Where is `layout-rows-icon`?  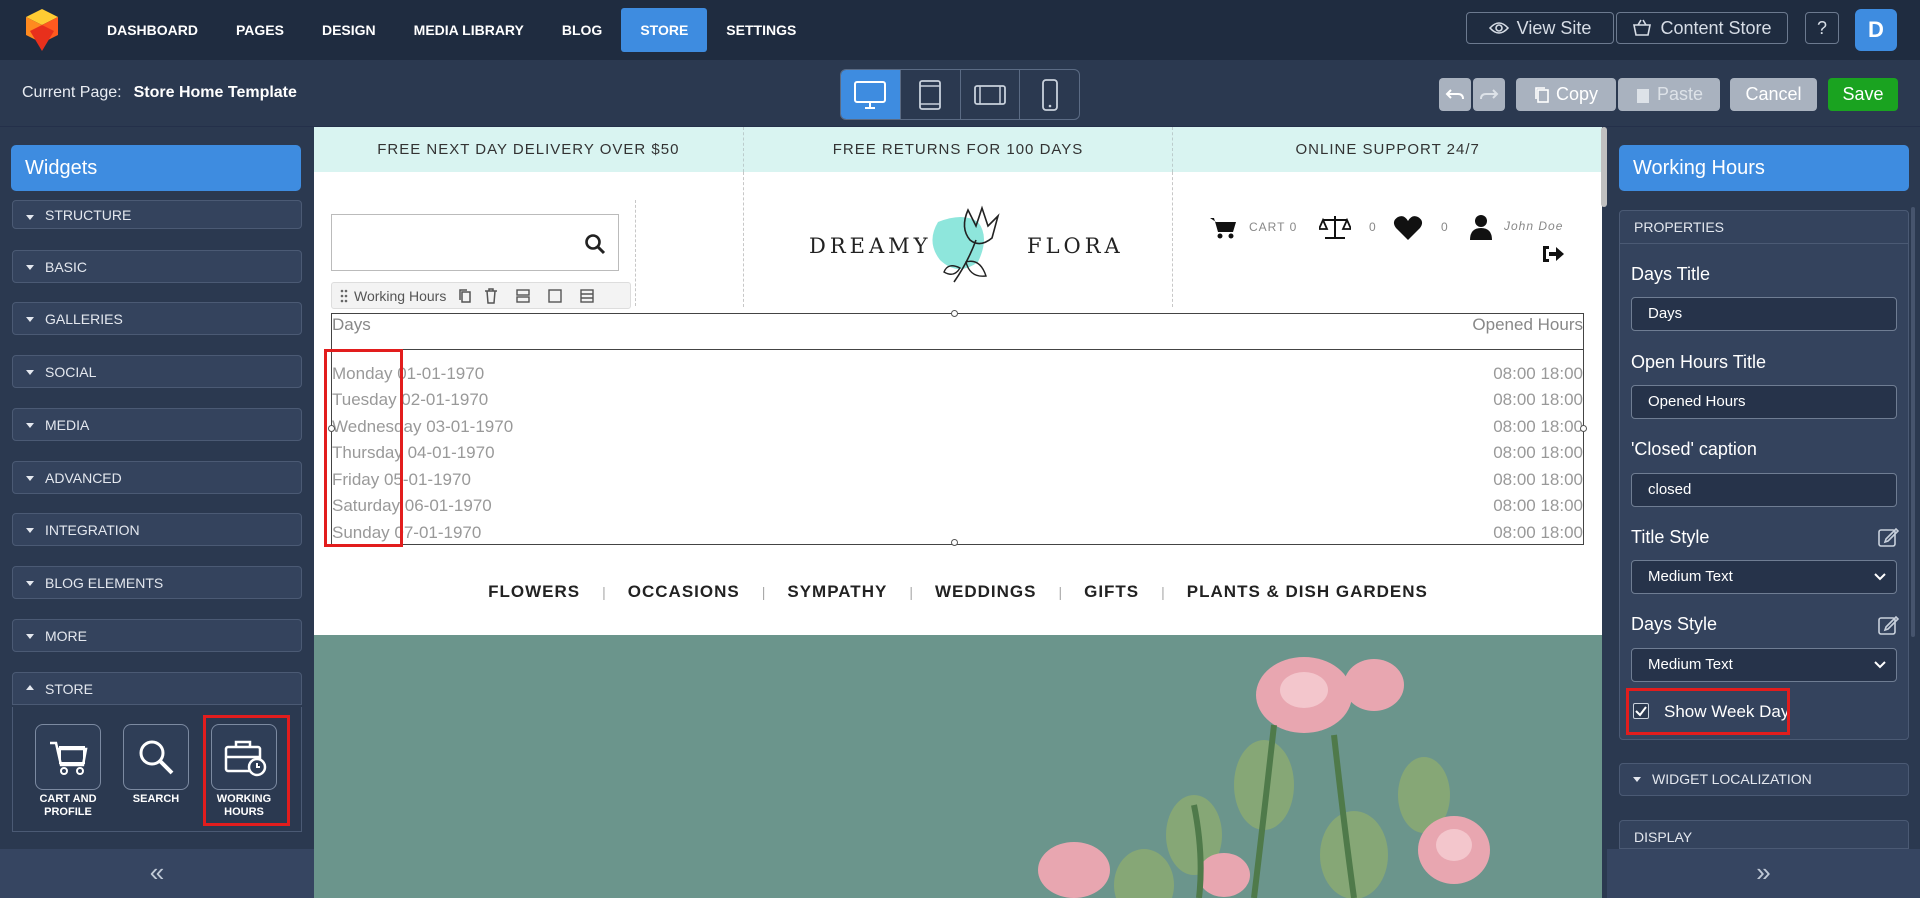 layout-rows-icon is located at coordinates (523, 295).